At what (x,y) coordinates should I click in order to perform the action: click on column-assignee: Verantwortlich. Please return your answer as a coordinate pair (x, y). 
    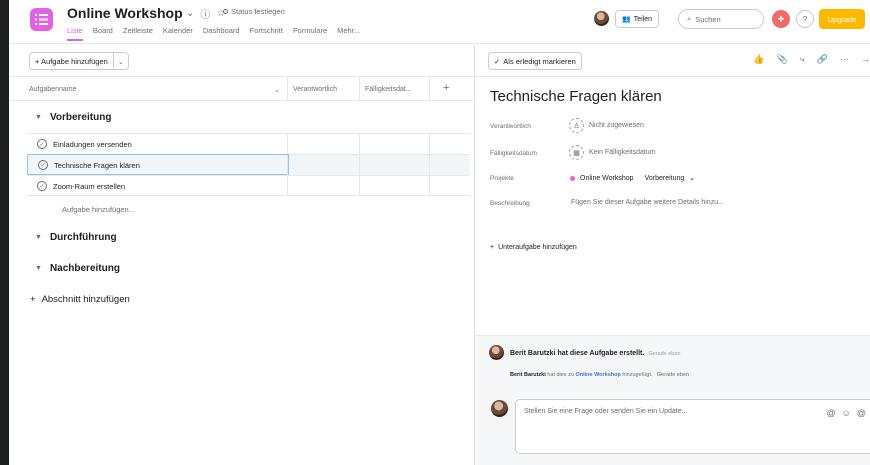
    Looking at the image, I should click on (315, 89).